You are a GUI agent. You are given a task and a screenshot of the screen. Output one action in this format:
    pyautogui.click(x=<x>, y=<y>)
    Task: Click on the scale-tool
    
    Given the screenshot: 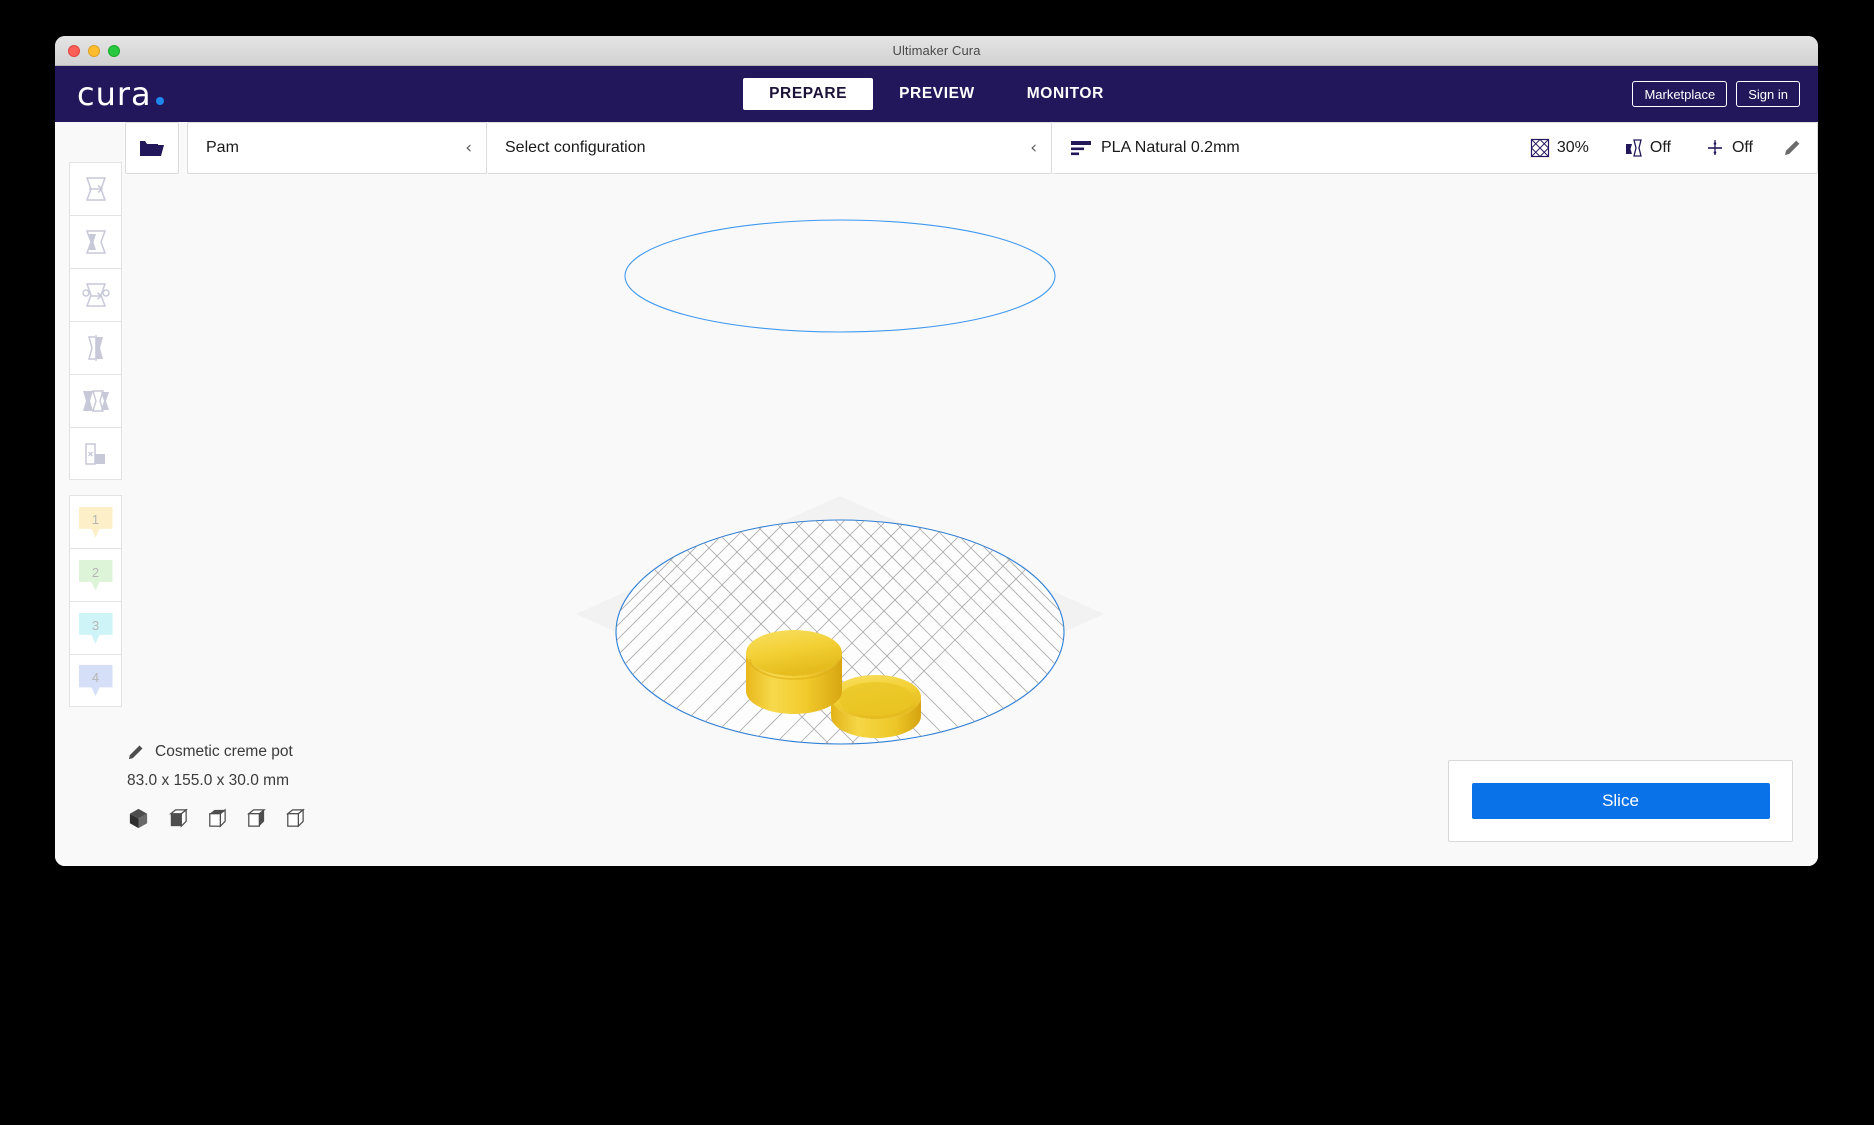 What is the action you would take?
    pyautogui.click(x=95, y=241)
    